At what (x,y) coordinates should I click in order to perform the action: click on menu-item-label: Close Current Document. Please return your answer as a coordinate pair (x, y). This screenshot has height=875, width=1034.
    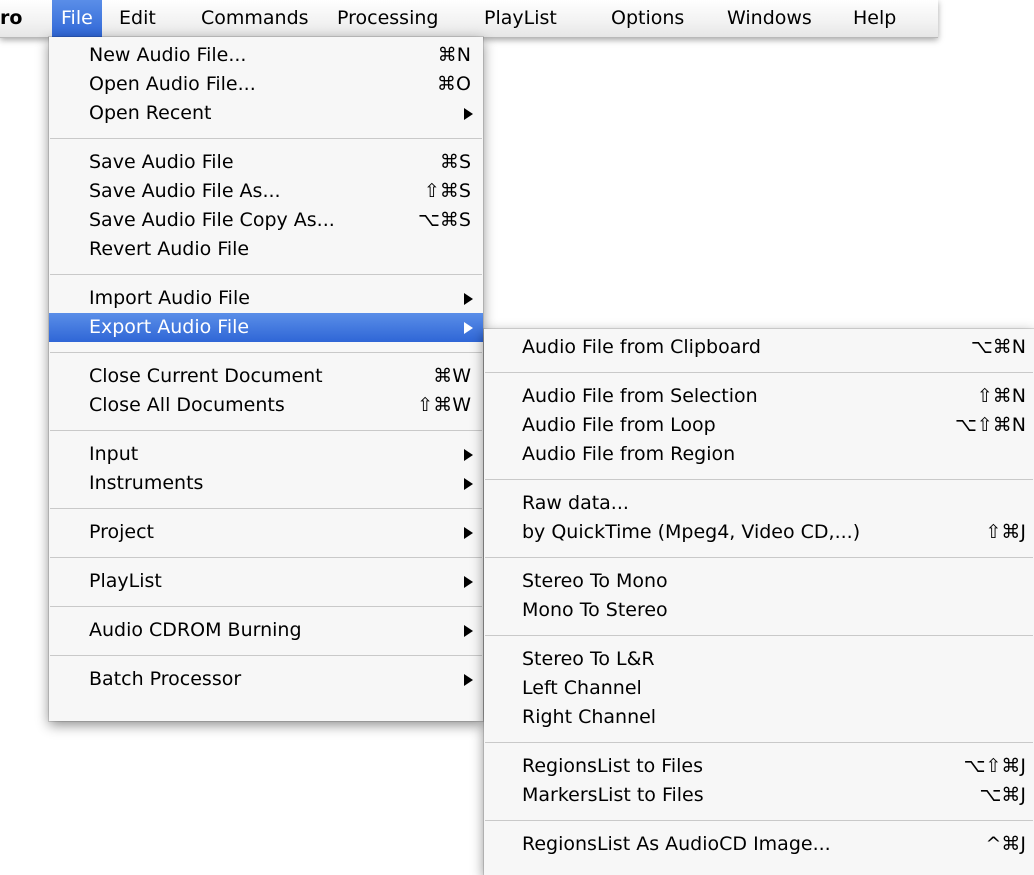
    Looking at the image, I should click on (206, 376).